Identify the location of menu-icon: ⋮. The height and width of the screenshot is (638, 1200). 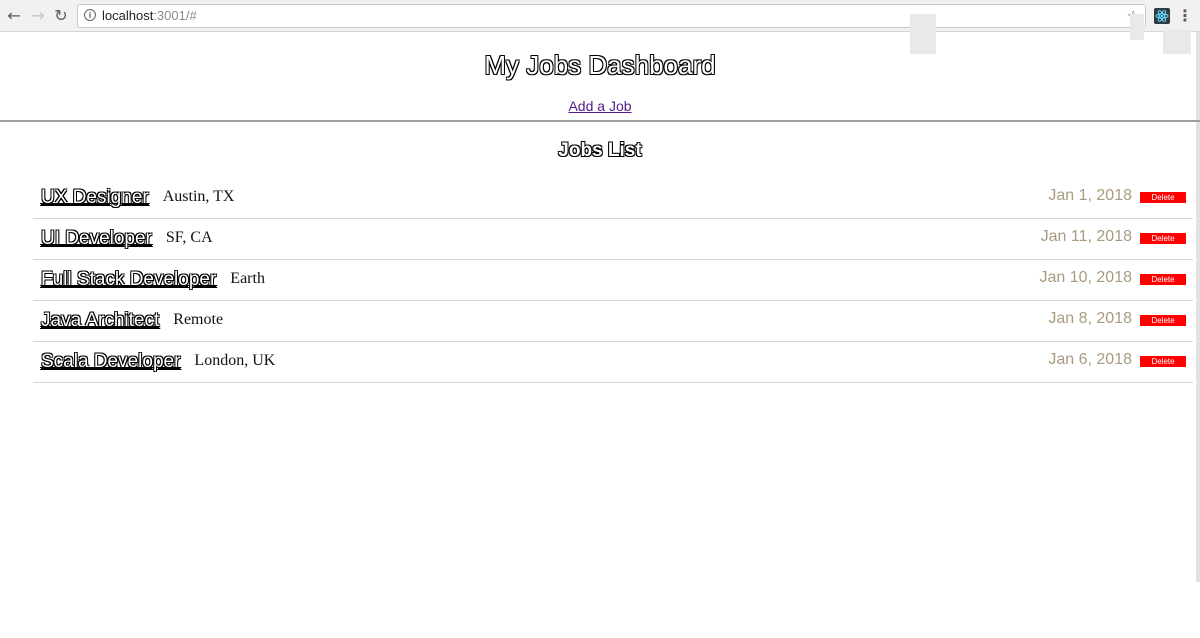
(1185, 16).